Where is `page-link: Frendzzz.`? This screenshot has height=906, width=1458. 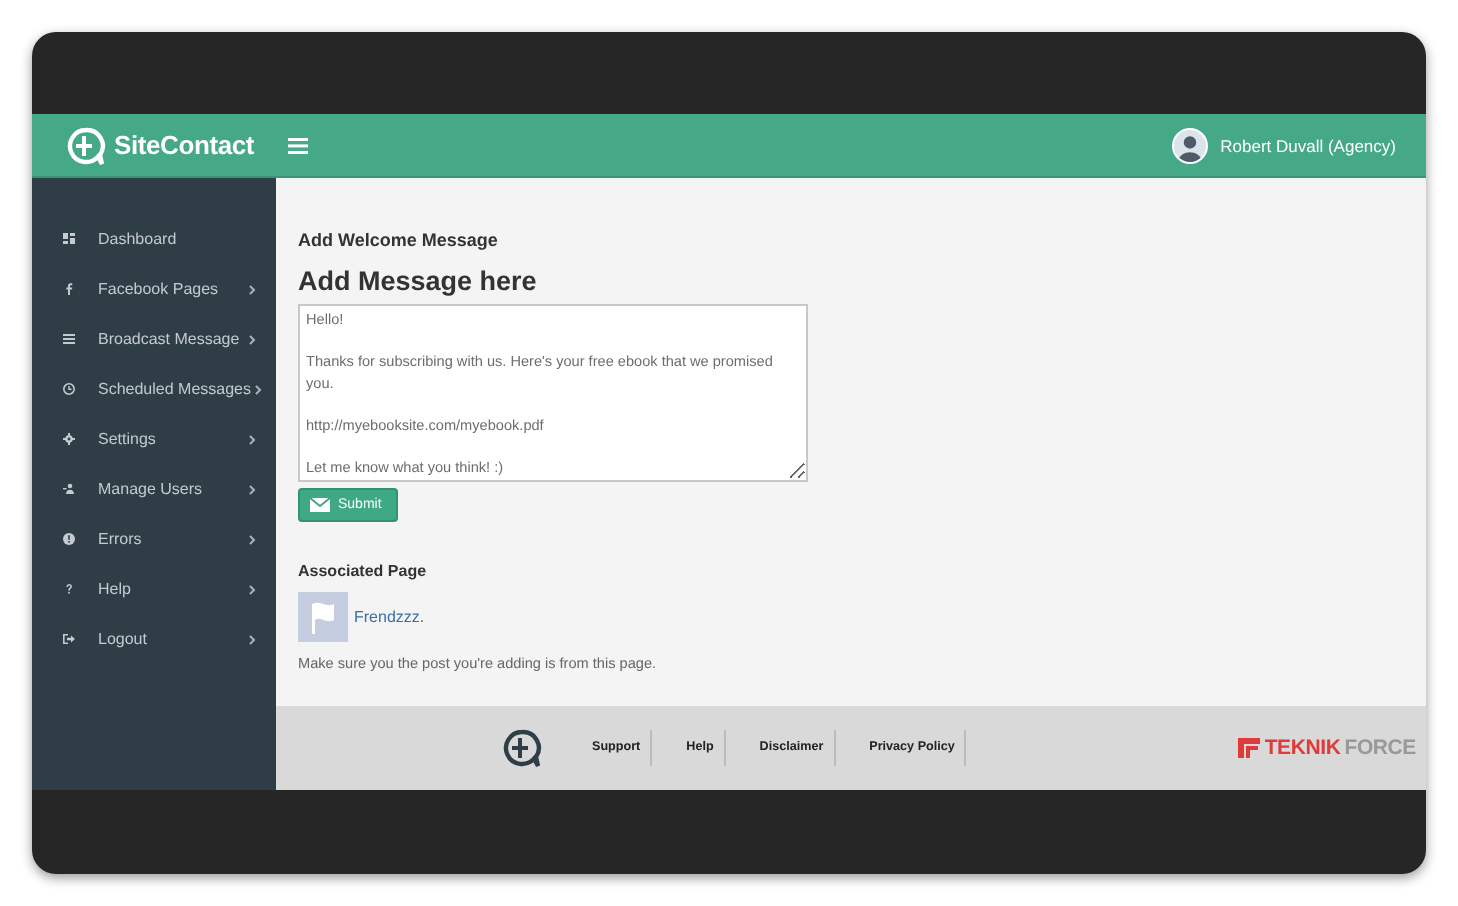 page-link: Frendzzz. is located at coordinates (389, 617).